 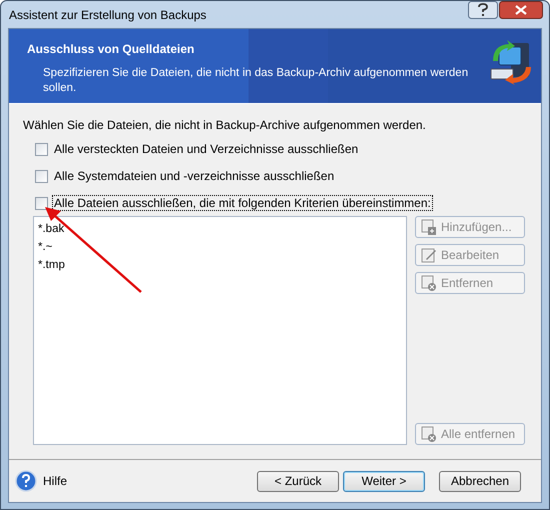 What do you see at coordinates (242, 203) in the screenshot?
I see `checkbox-label: Alle Dateien ausschließen, die mit folgenden Kriterien übereinstimmen:` at bounding box center [242, 203].